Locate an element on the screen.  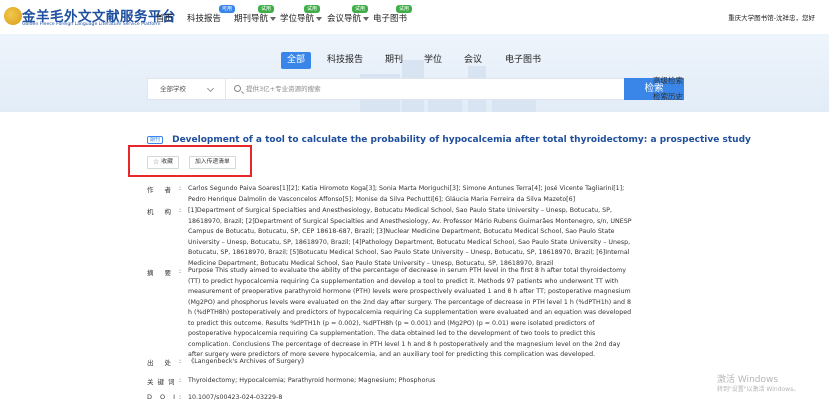
doi-label: DOI is located at coordinates (165, 397).